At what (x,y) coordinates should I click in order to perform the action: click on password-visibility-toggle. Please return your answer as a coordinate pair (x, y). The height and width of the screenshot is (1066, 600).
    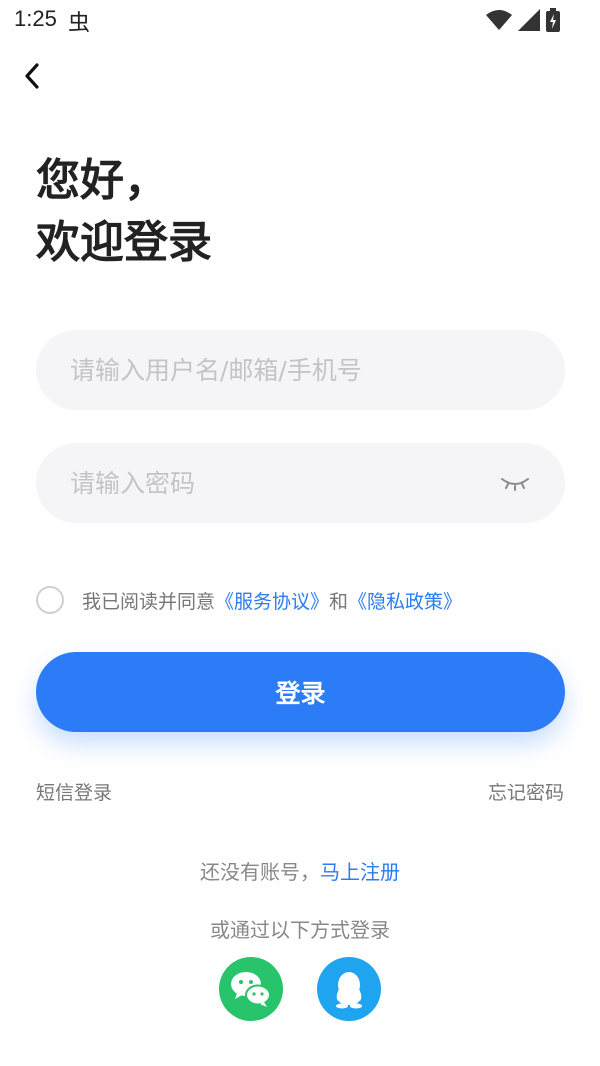
    Looking at the image, I should click on (515, 483).